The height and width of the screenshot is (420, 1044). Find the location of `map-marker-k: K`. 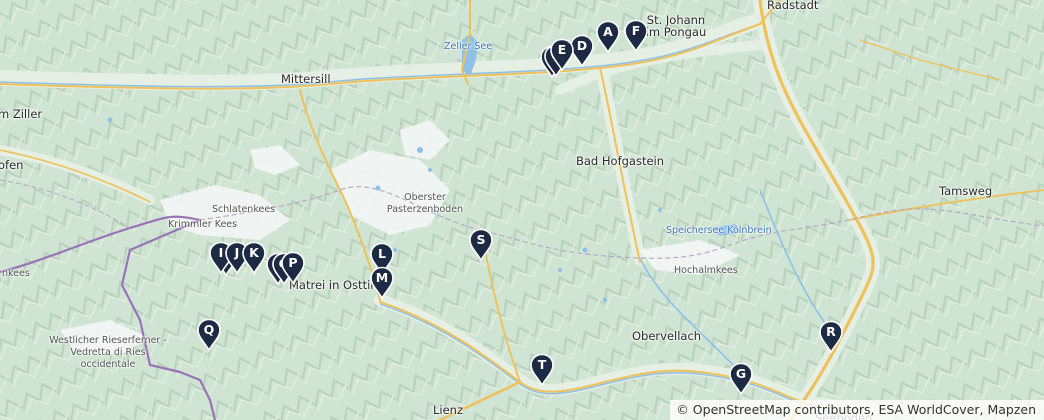

map-marker-k: K is located at coordinates (254, 258).